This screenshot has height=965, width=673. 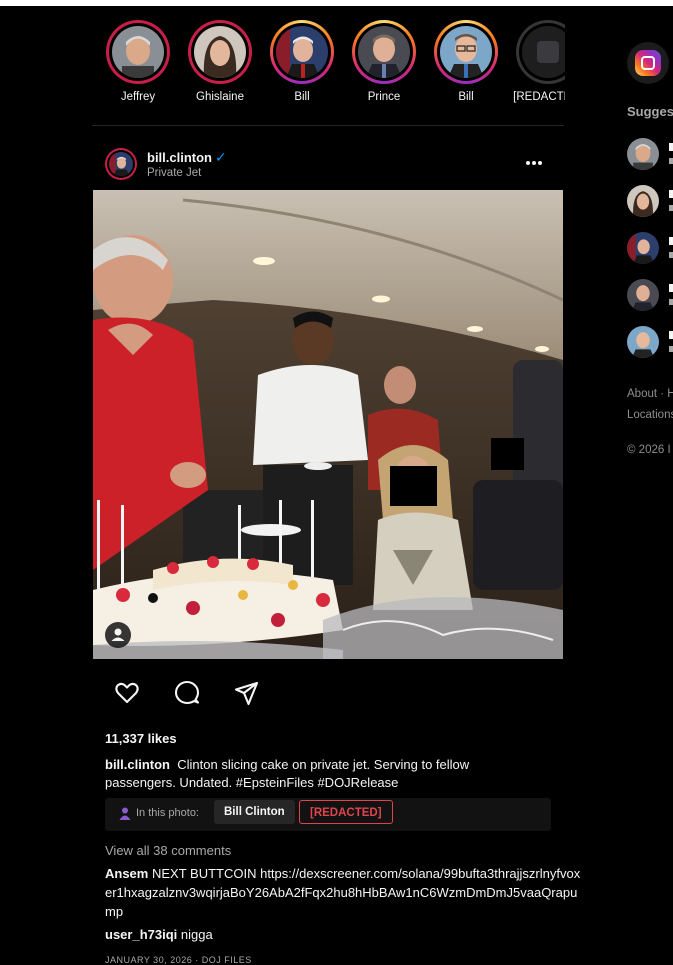 I want to click on story-name: Jeffrey, so click(x=138, y=97).